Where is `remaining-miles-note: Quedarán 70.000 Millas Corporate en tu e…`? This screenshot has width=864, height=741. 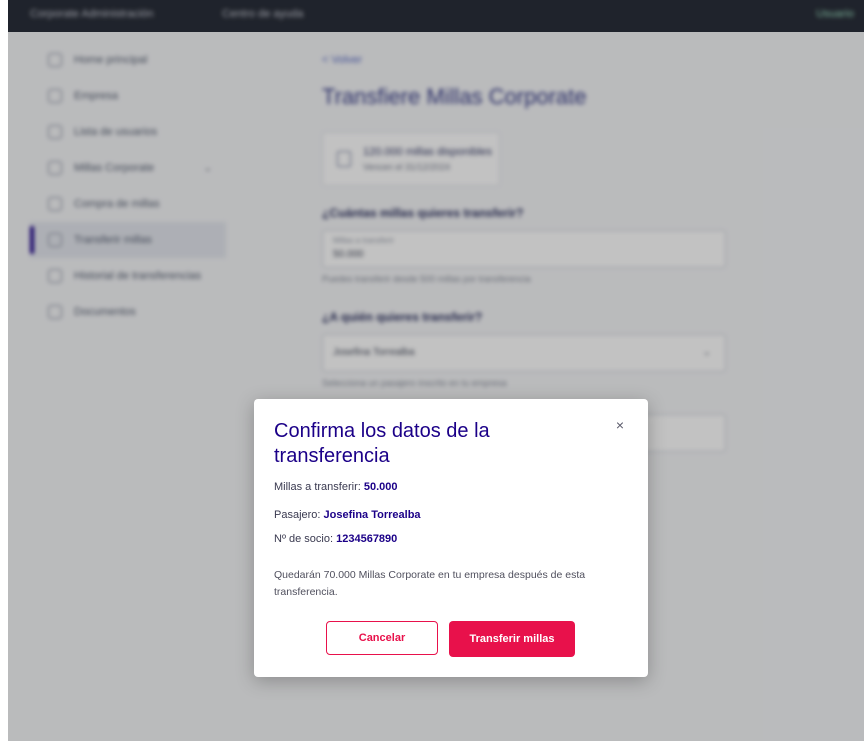
remaining-miles-note: Quedarán 70.000 Millas Corporate en tu e… is located at coordinates (430, 583).